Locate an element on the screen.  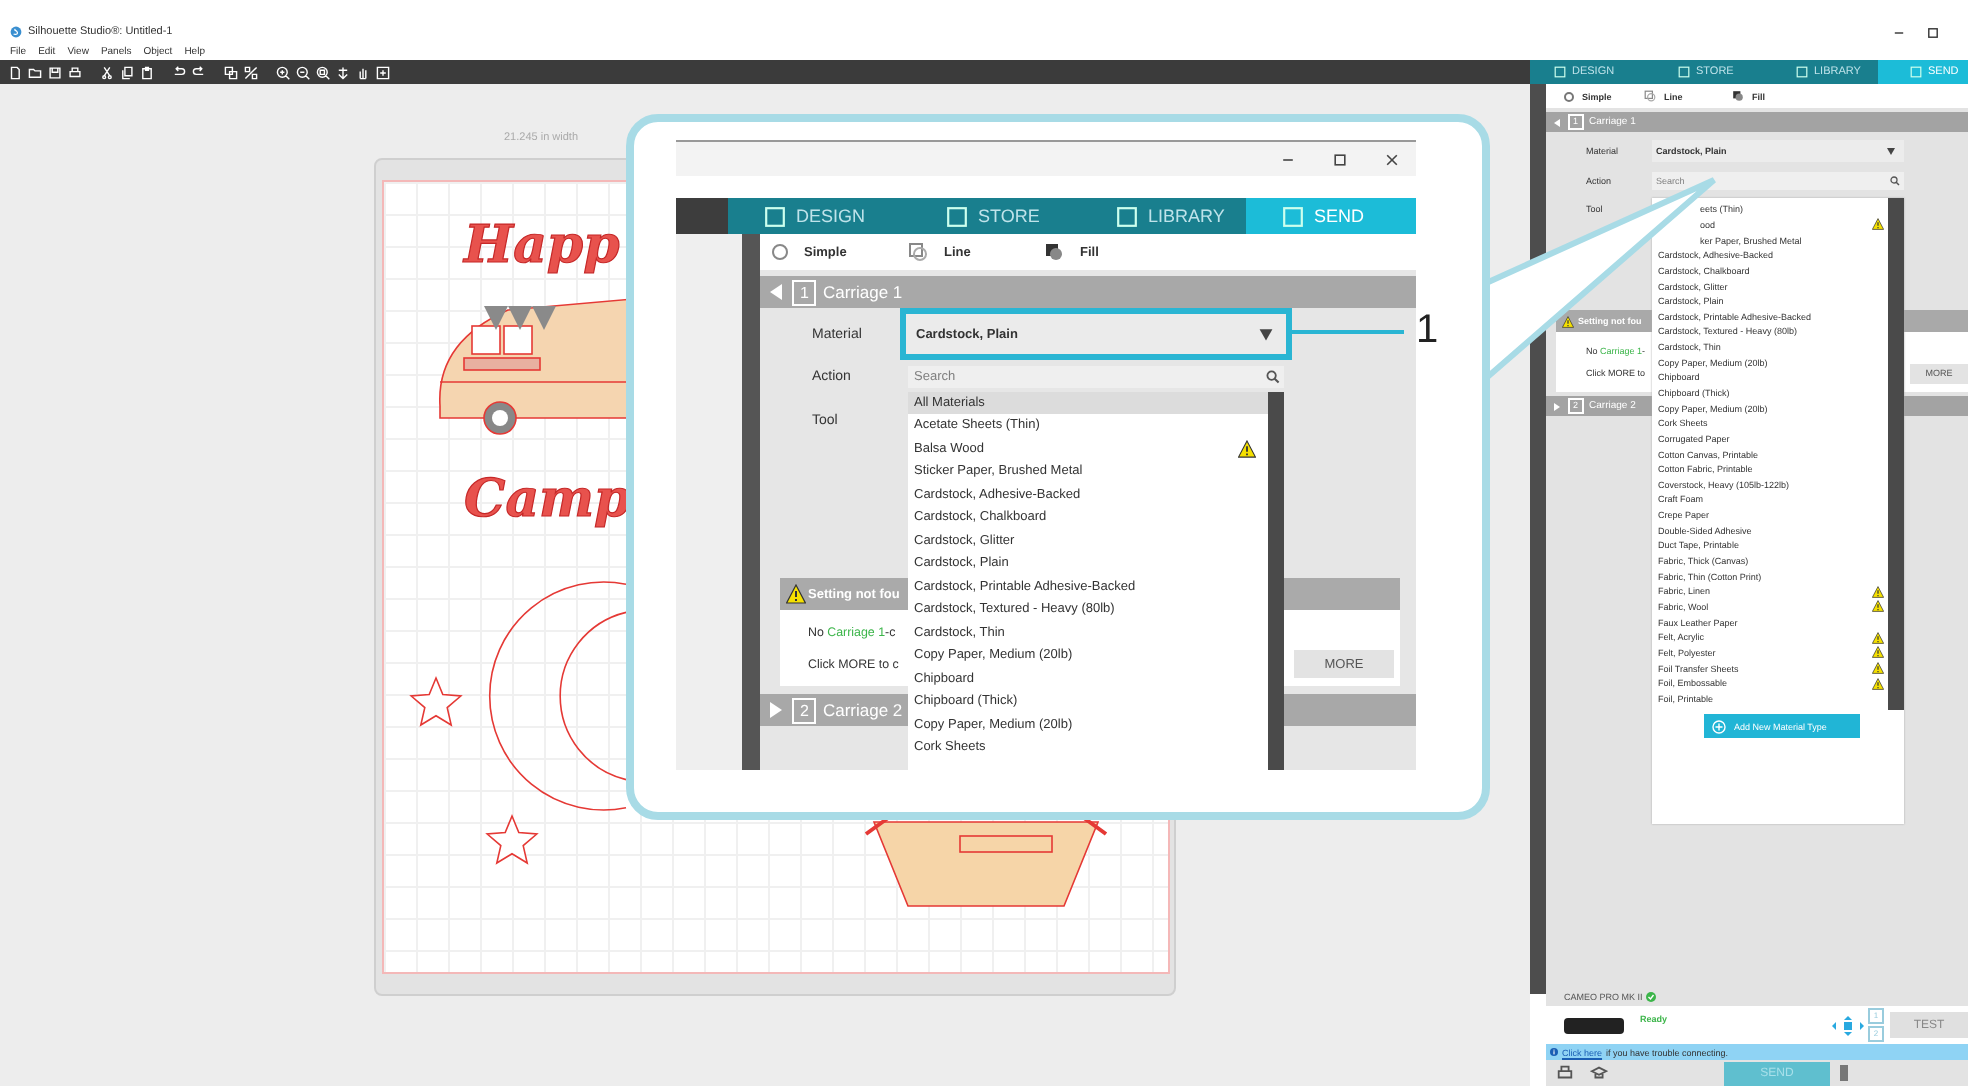
folder-icon is located at coordinates (35, 72).